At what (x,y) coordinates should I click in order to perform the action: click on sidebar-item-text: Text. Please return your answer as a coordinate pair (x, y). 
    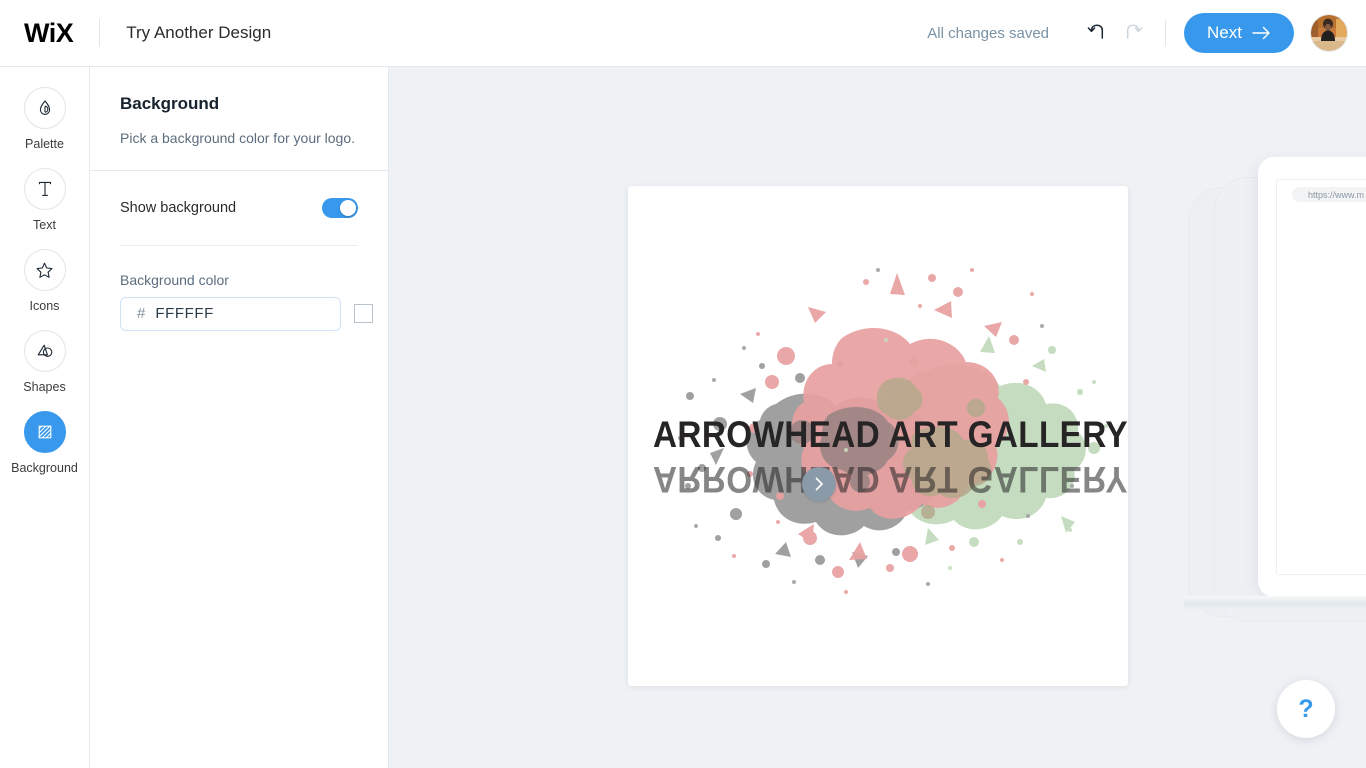
    Looking at the image, I should click on (44, 200).